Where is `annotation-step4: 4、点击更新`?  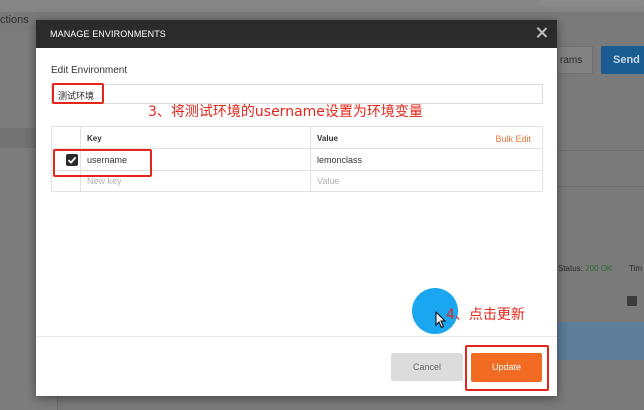 annotation-step4: 4、点击更新 is located at coordinates (485, 315).